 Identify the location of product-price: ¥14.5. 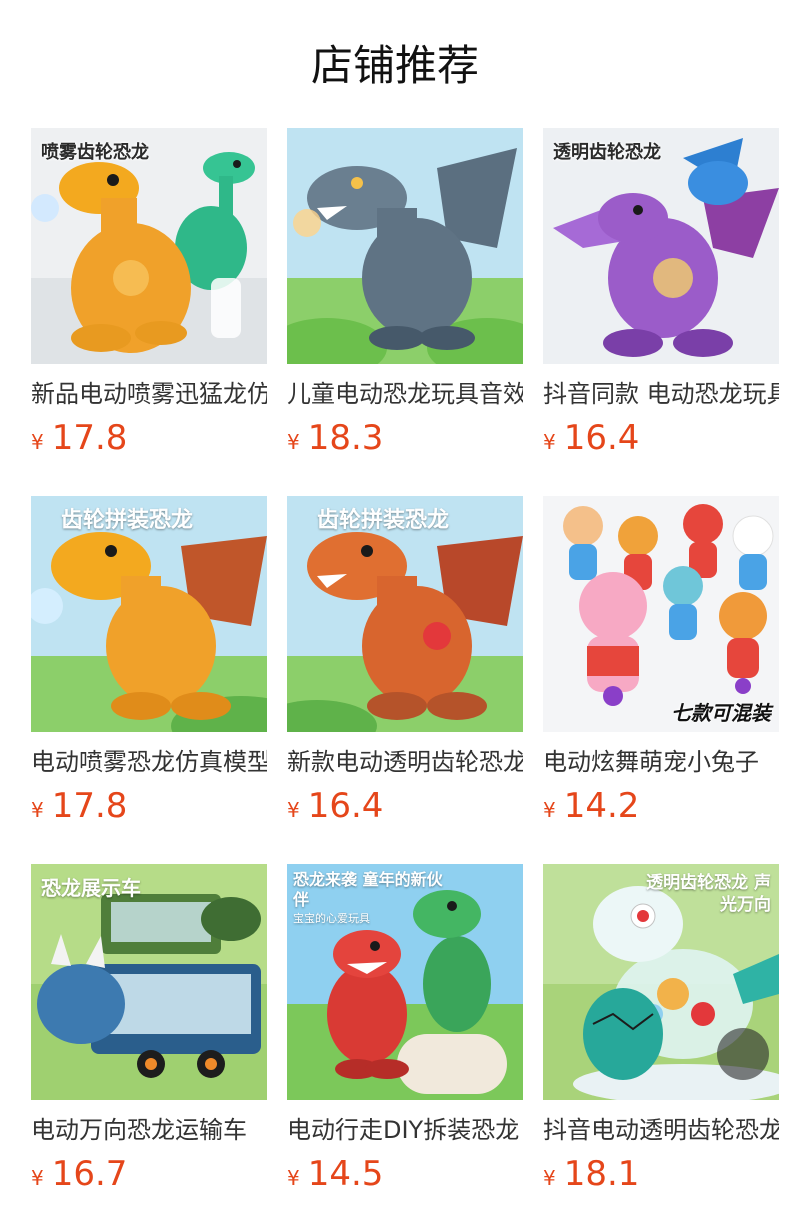
(335, 1177).